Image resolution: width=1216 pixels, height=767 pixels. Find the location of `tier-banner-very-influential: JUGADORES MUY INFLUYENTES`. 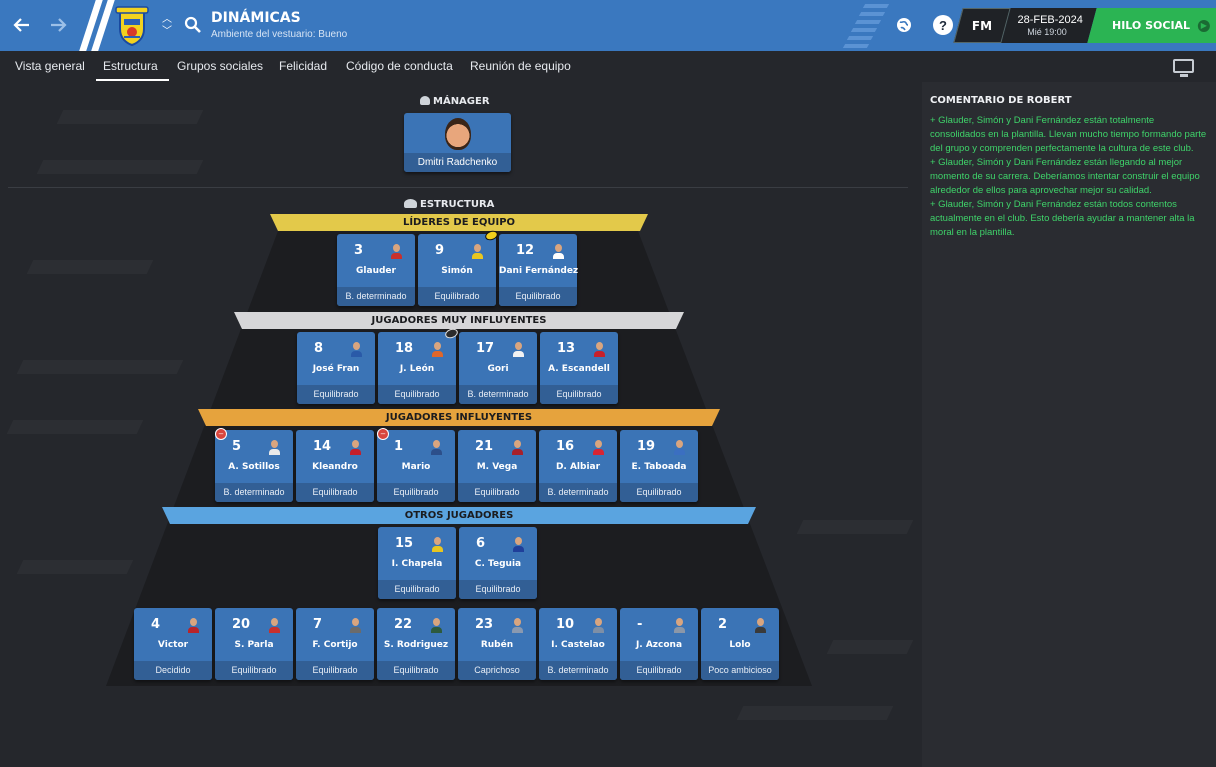

tier-banner-very-influential: JUGADORES MUY INFLUYENTES is located at coordinates (459, 320).